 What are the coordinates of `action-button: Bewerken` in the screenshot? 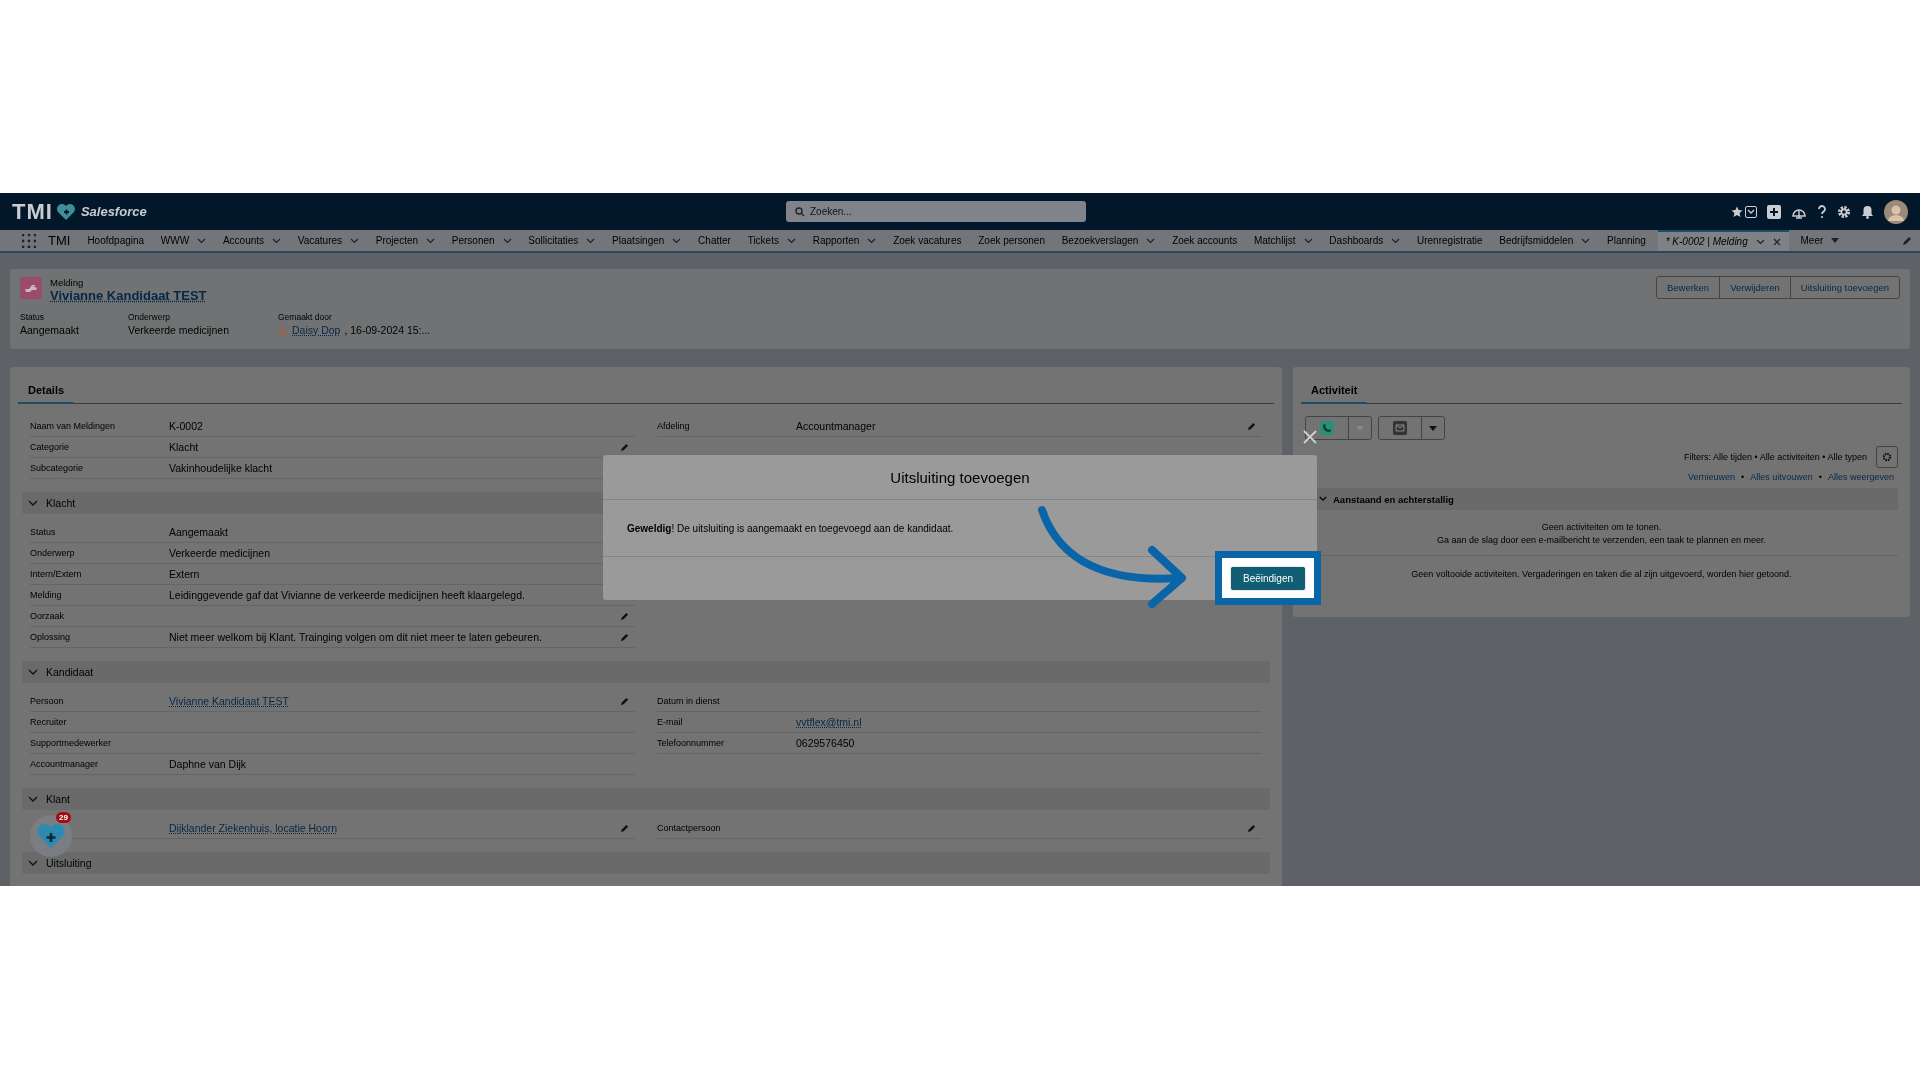 It's located at (1688, 287).